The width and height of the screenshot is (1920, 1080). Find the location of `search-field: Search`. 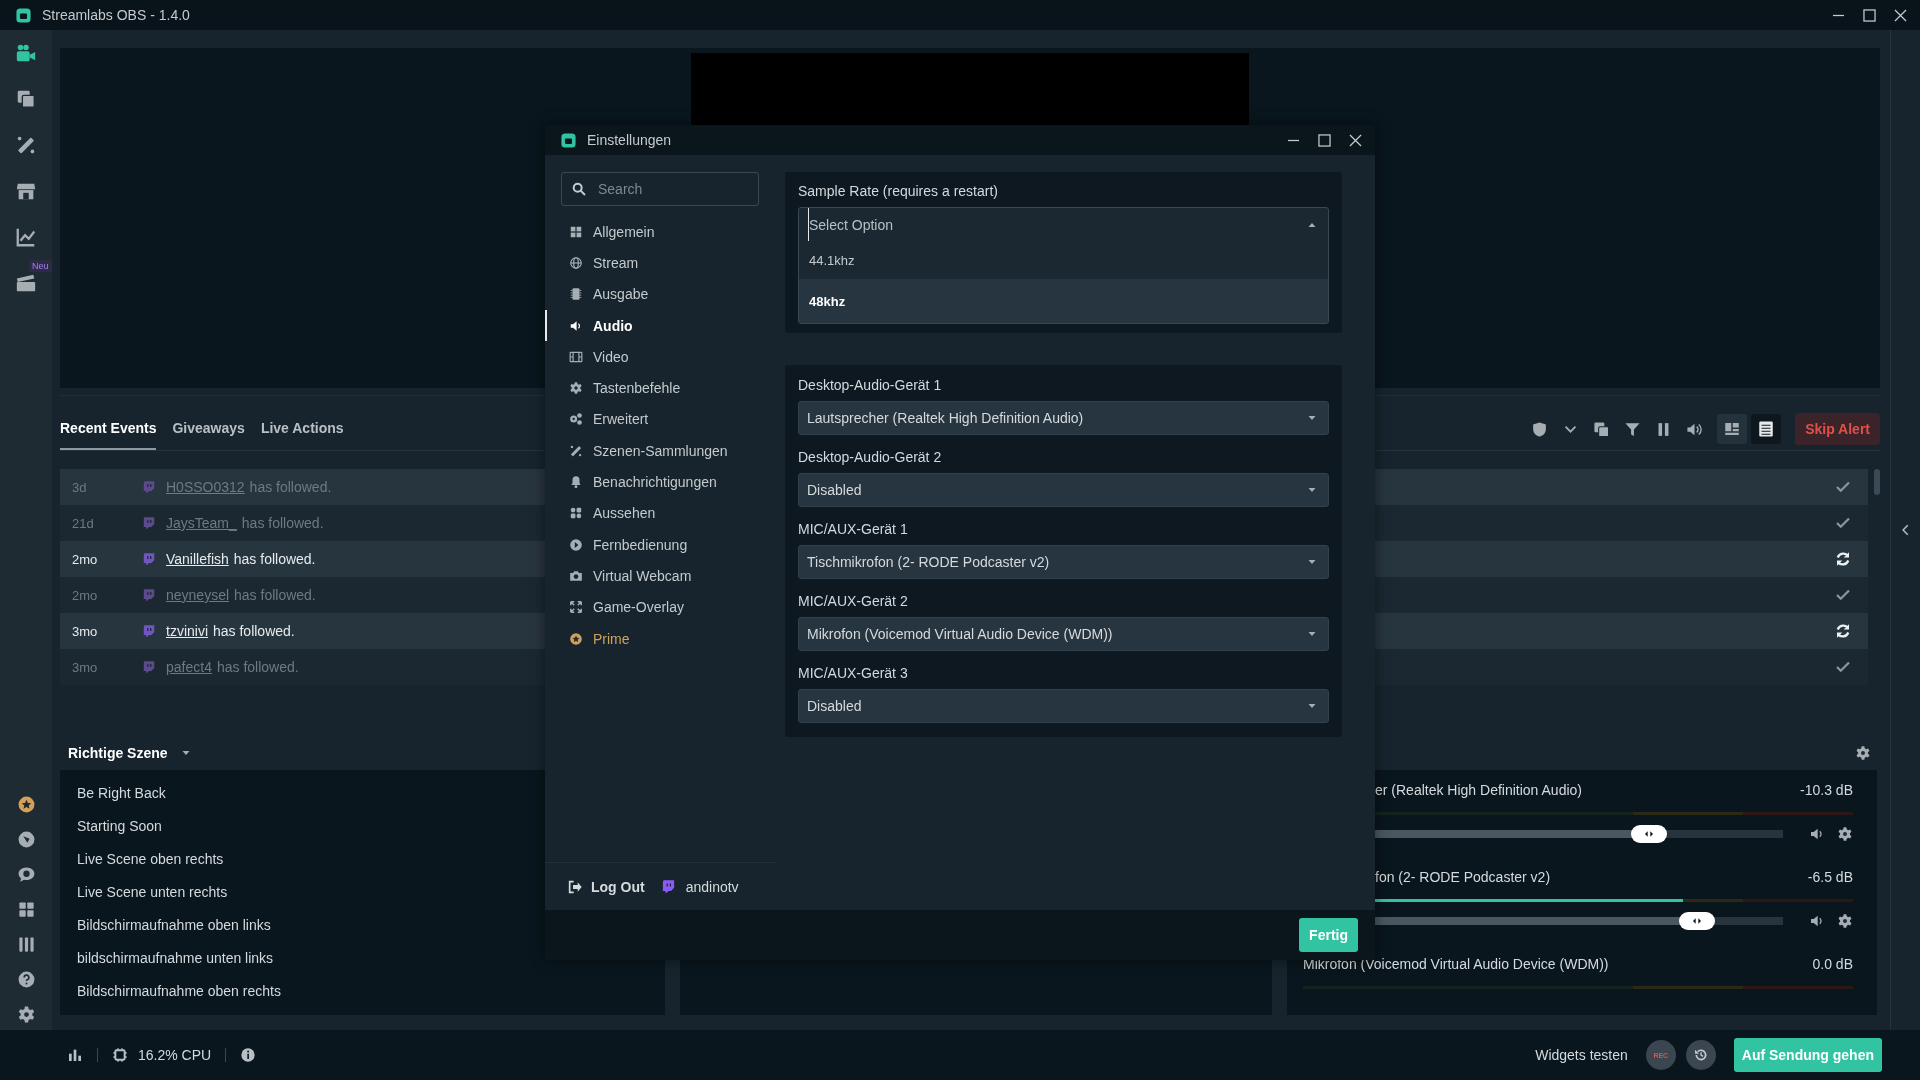

search-field: Search is located at coordinates (660, 189).